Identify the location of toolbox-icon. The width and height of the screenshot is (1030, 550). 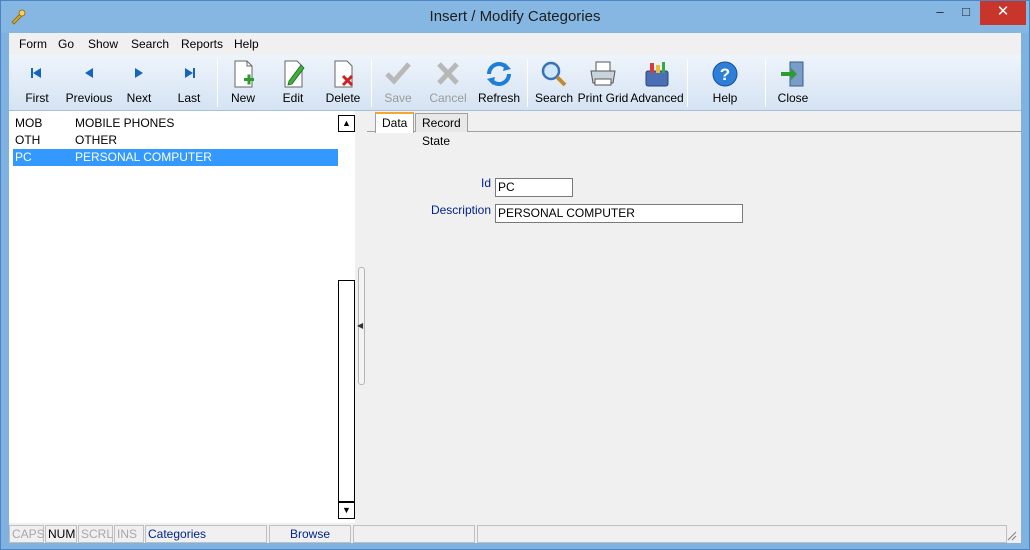
(657, 74).